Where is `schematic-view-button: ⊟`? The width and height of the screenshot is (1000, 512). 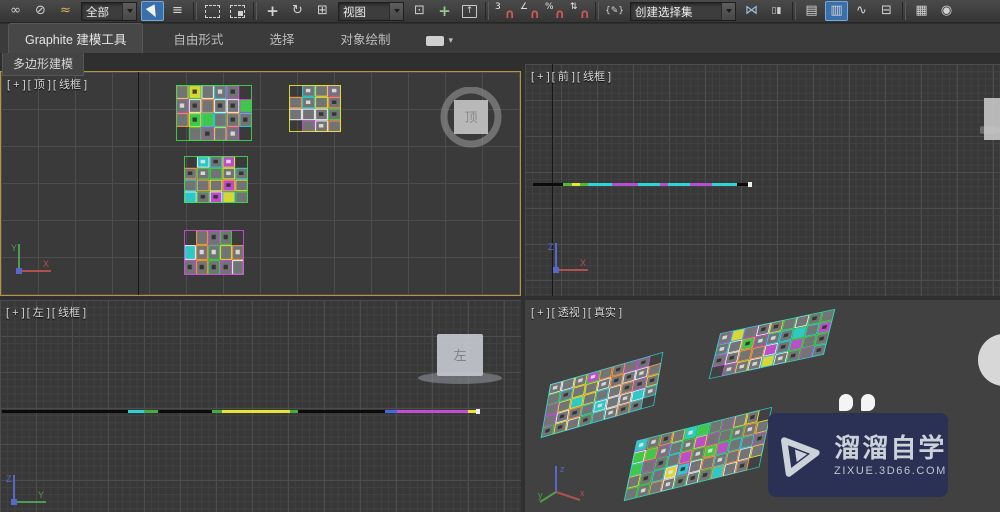 schematic-view-button: ⊟ is located at coordinates (886, 11).